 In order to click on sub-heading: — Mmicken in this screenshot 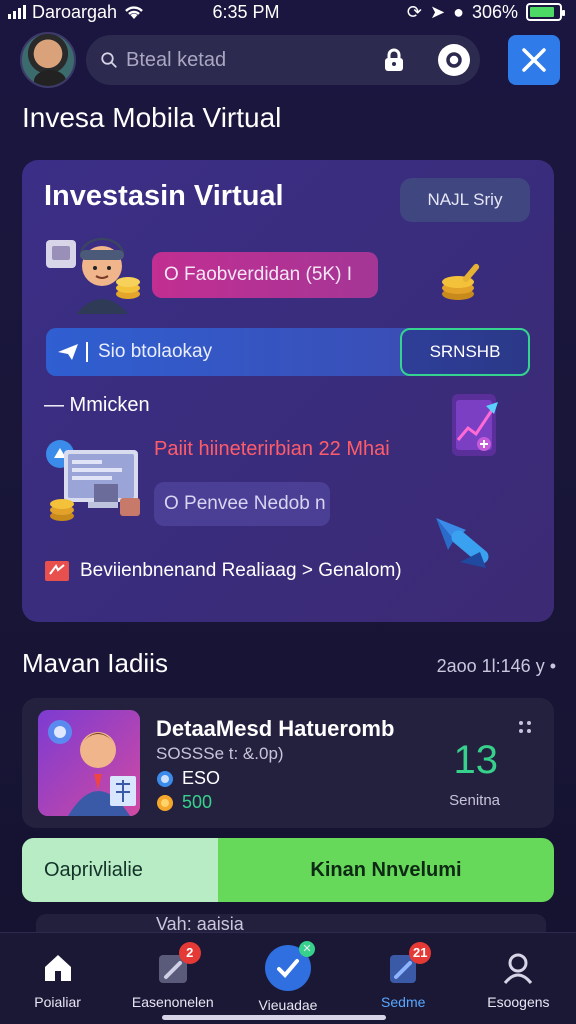, I will do `click(97, 405)`.